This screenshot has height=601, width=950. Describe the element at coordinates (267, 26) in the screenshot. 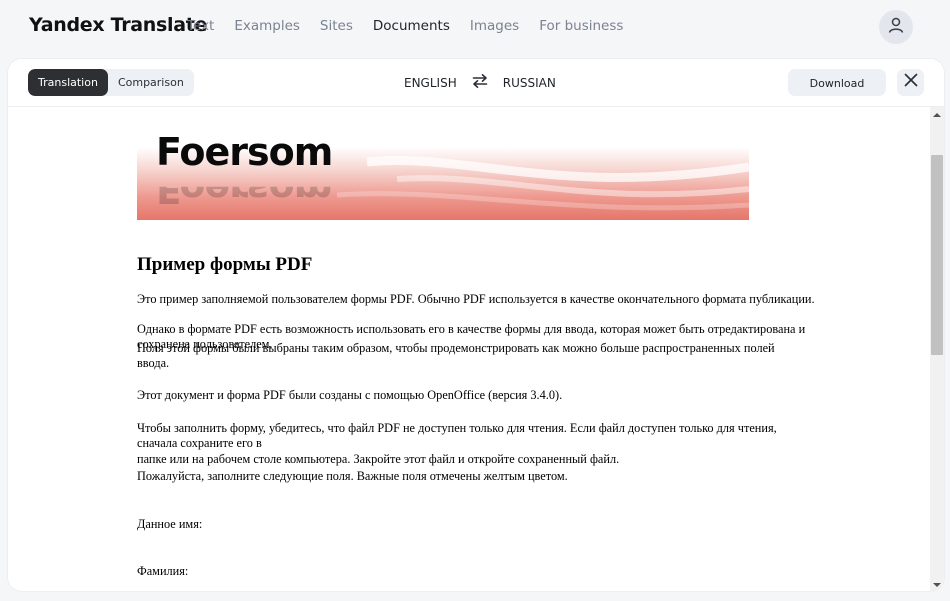

I see `nav-item-examples: Examples` at that location.